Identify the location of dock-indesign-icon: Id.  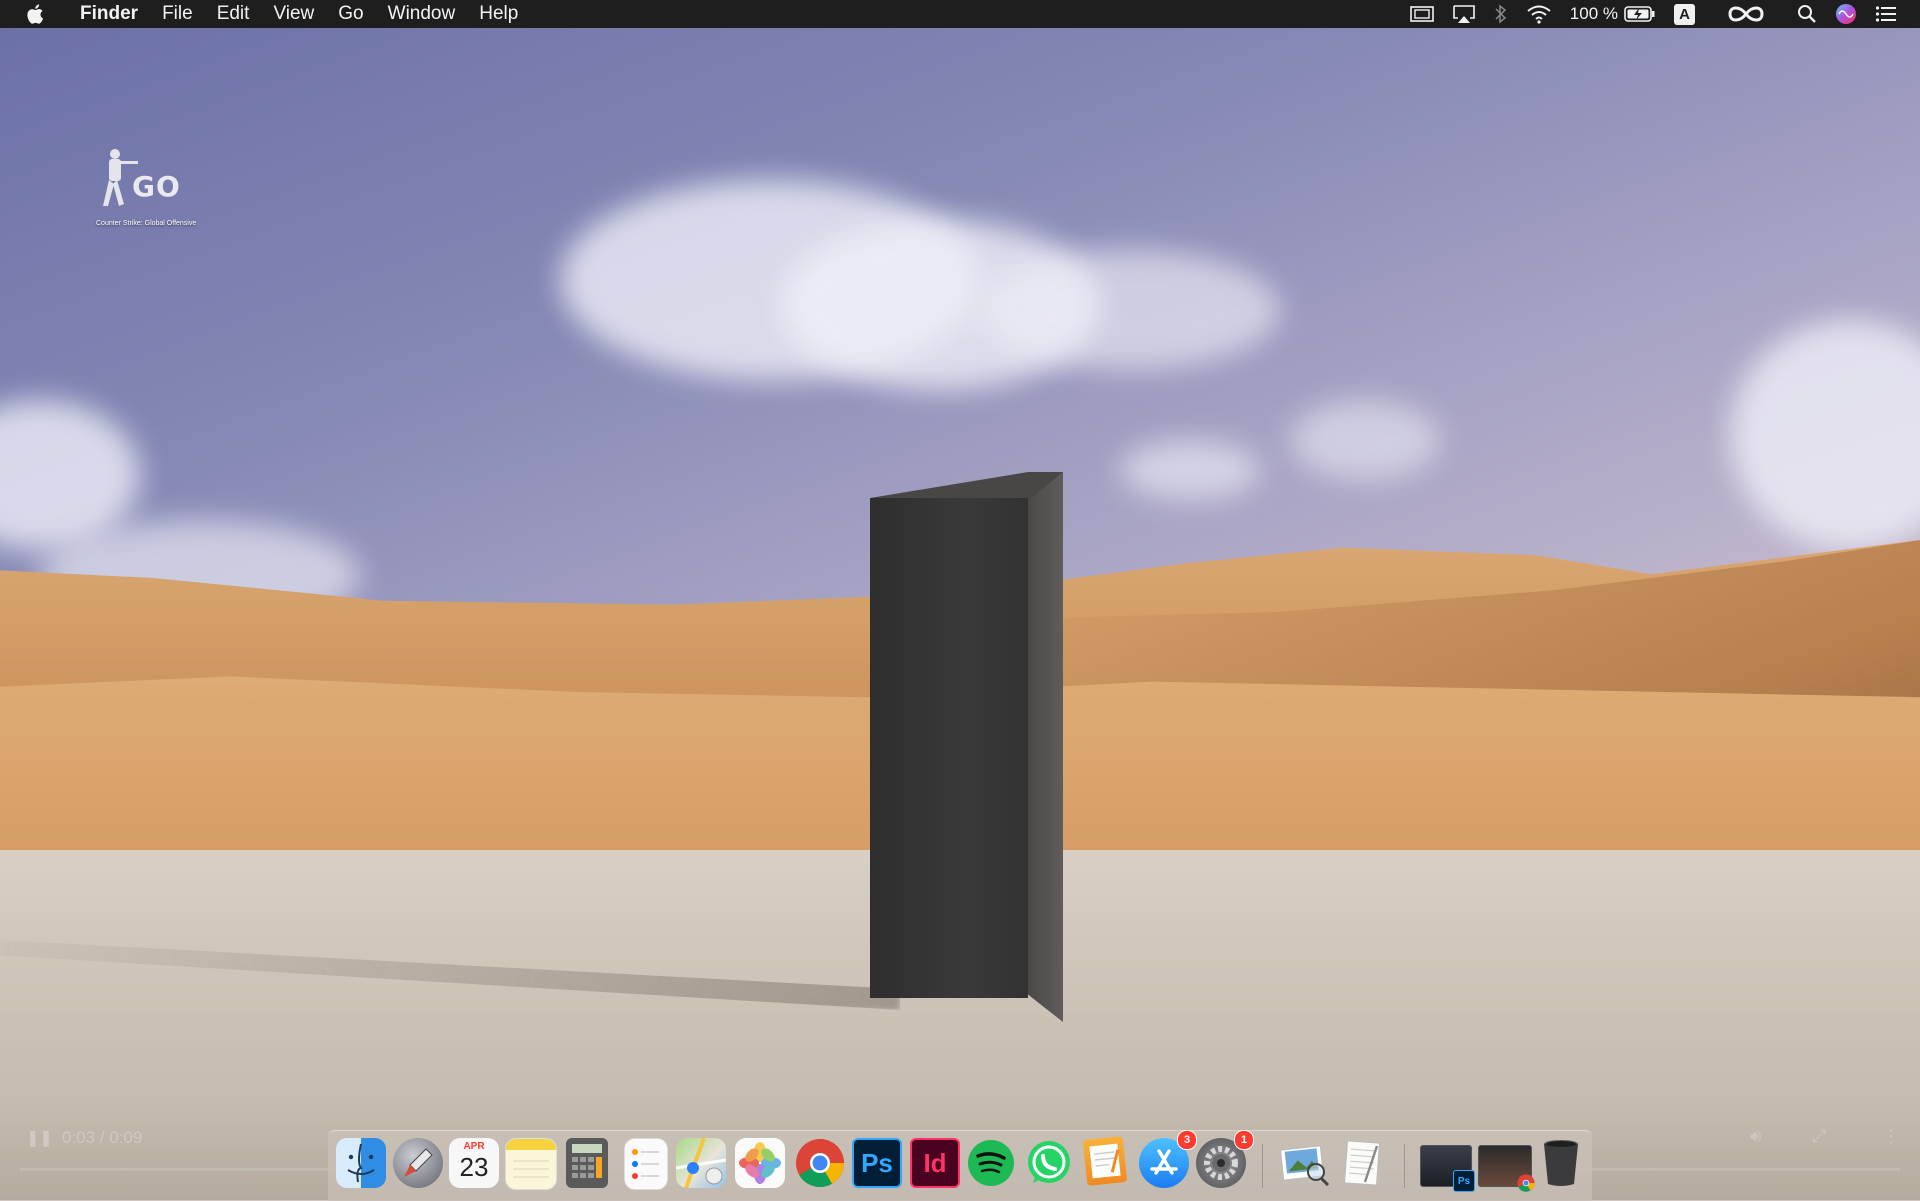
(935, 1163).